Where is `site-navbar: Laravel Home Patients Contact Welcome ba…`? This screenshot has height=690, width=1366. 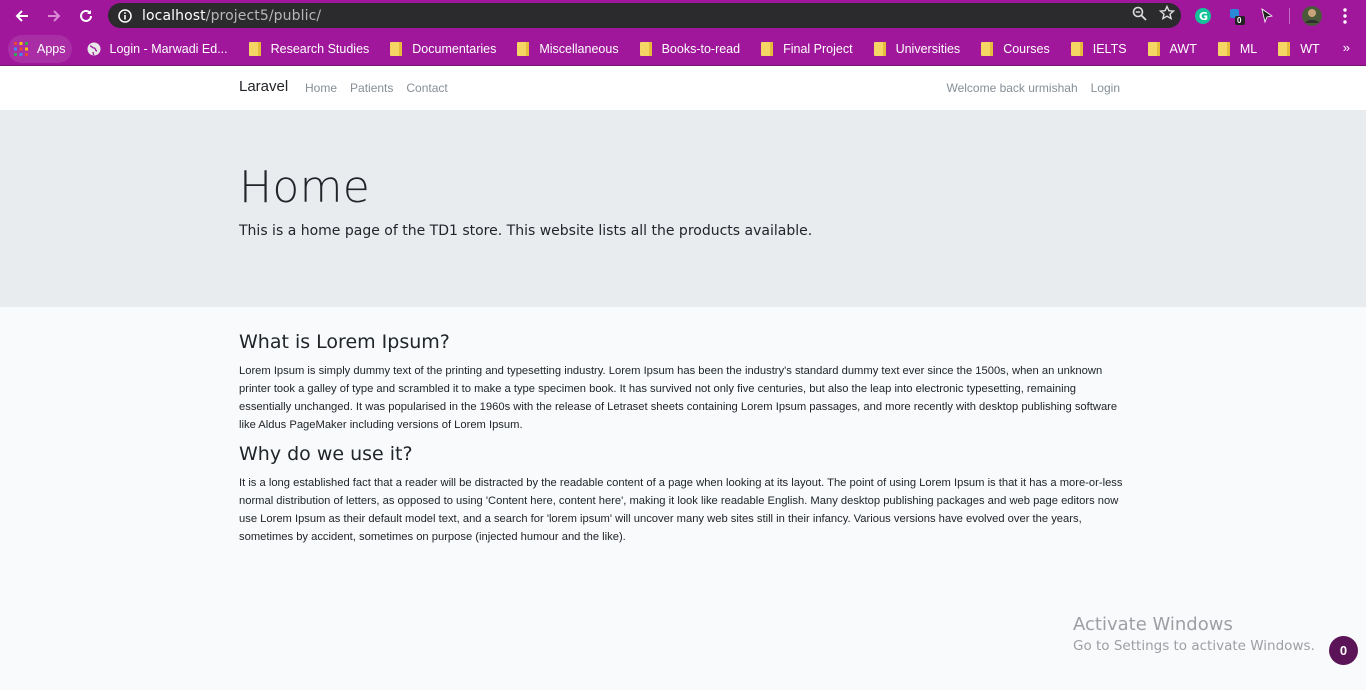
site-navbar: Laravel Home Patients Contact Welcome ba… is located at coordinates (683, 87).